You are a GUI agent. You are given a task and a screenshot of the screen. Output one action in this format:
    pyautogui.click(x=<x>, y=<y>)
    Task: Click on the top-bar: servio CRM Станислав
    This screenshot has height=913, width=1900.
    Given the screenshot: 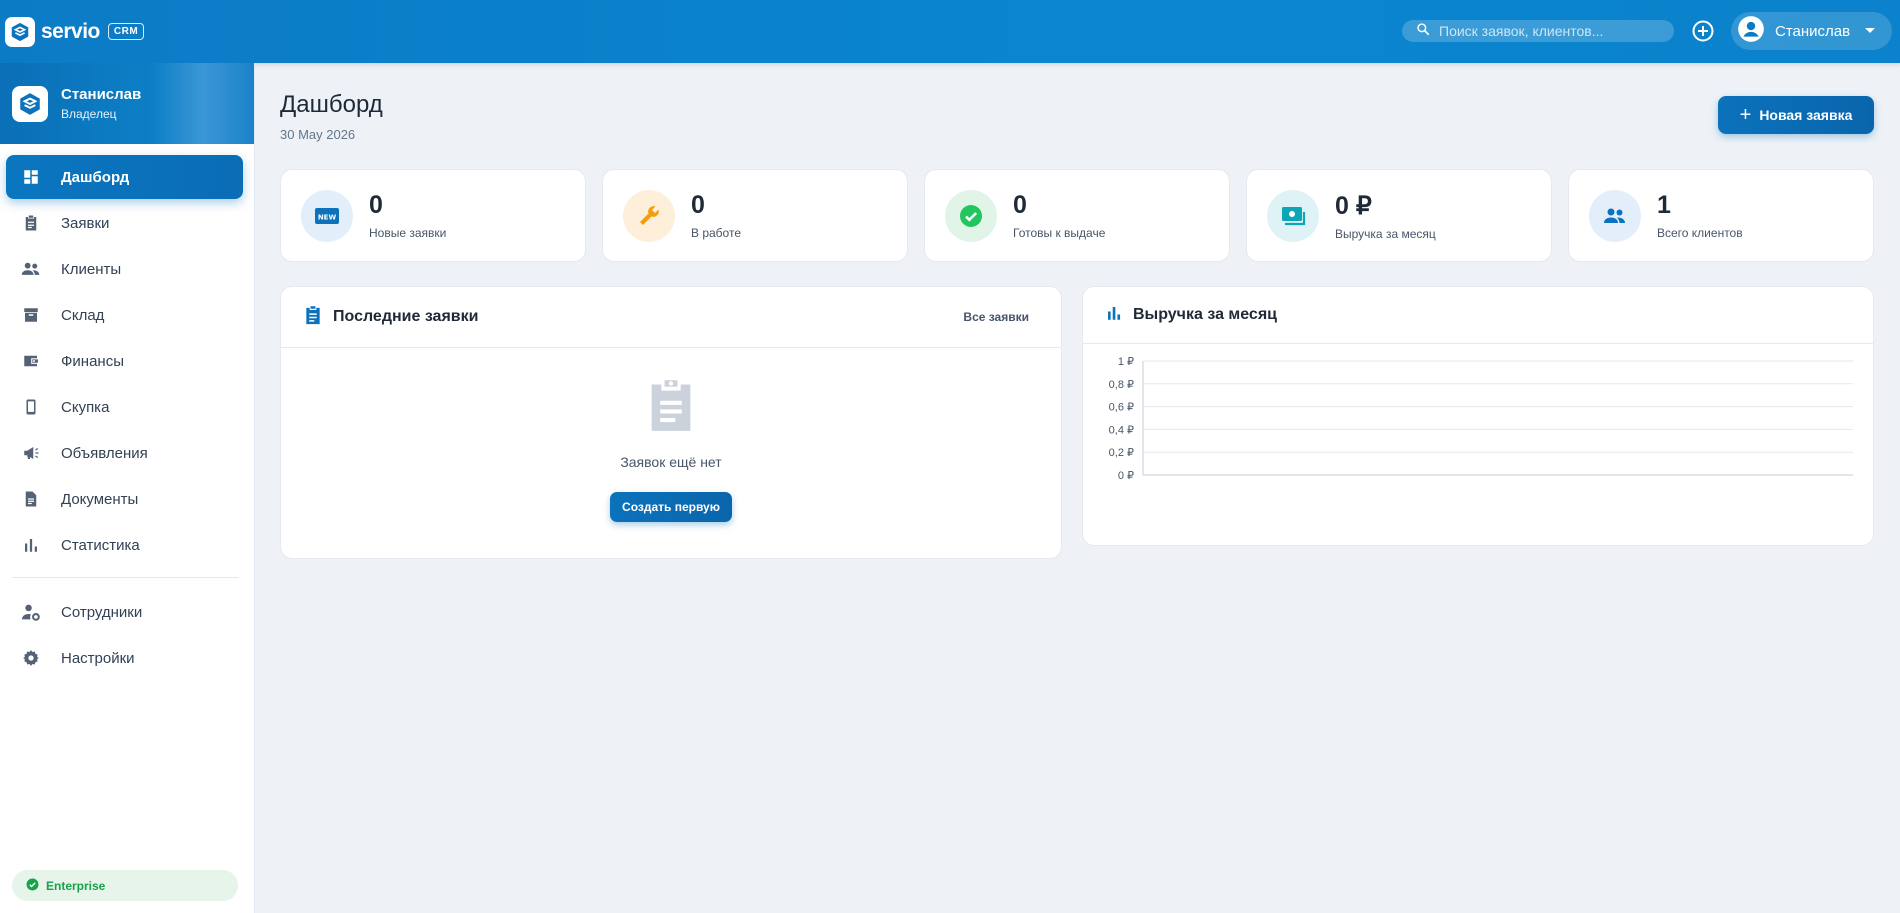 What is the action you would take?
    pyautogui.click(x=950, y=31)
    